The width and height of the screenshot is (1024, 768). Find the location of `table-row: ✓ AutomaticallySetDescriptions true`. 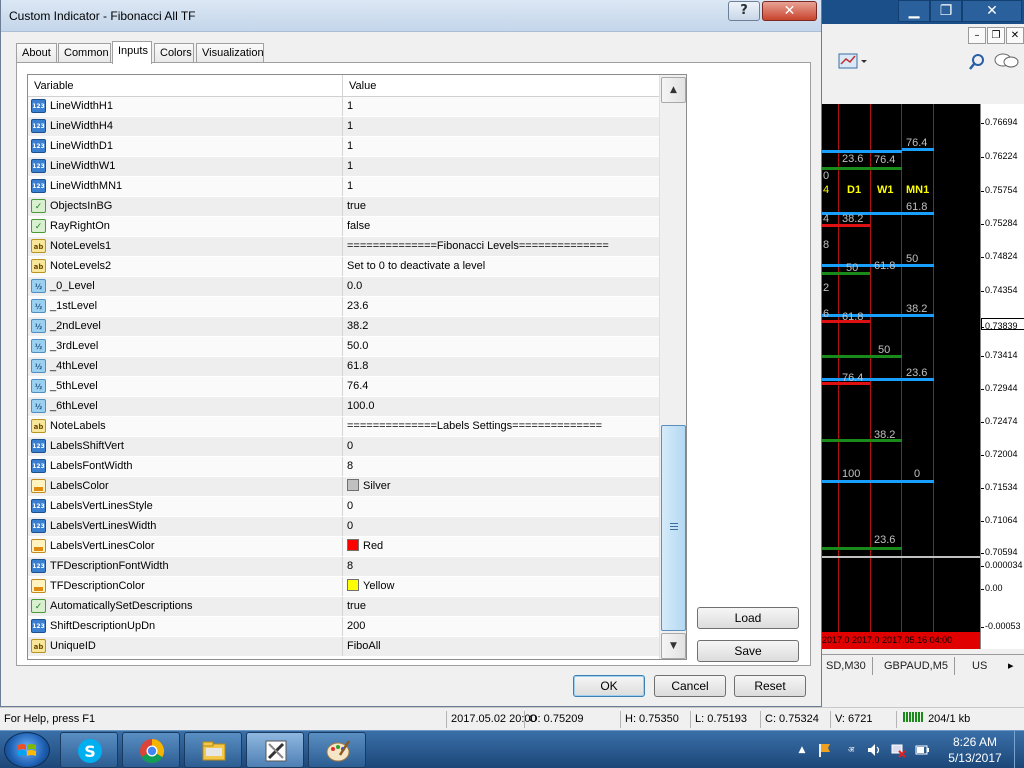

table-row: ✓ AutomaticallySetDescriptions true is located at coordinates (343, 607).